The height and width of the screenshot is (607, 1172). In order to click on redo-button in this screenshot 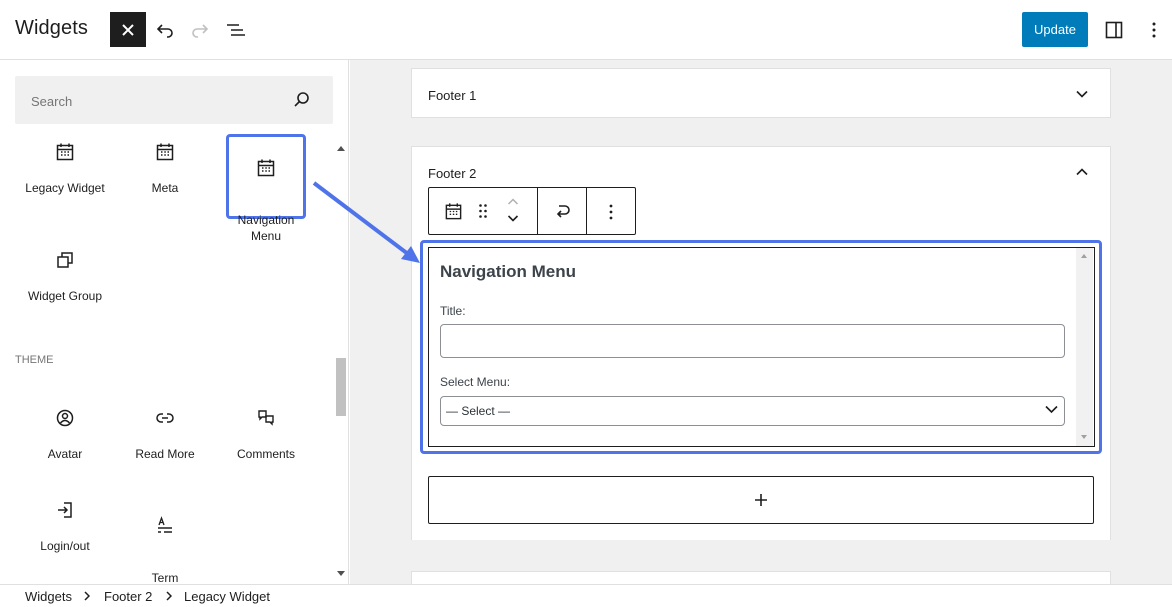, I will do `click(200, 30)`.